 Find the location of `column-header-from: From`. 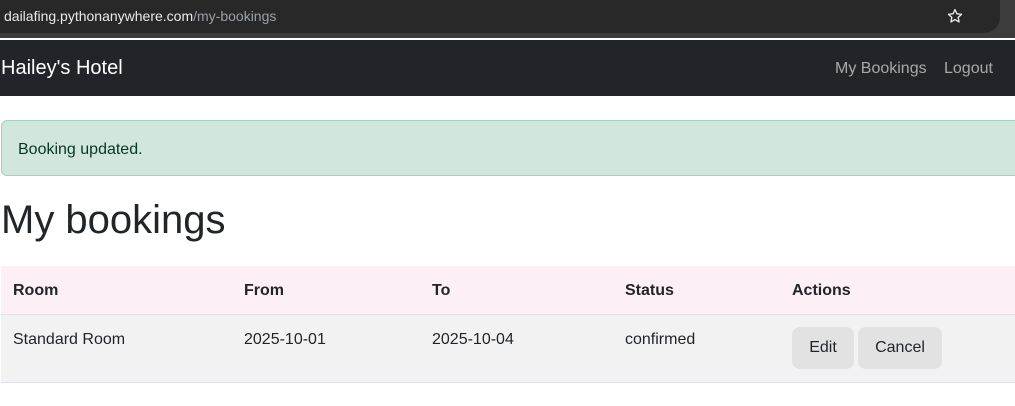

column-header-from: From is located at coordinates (264, 290).